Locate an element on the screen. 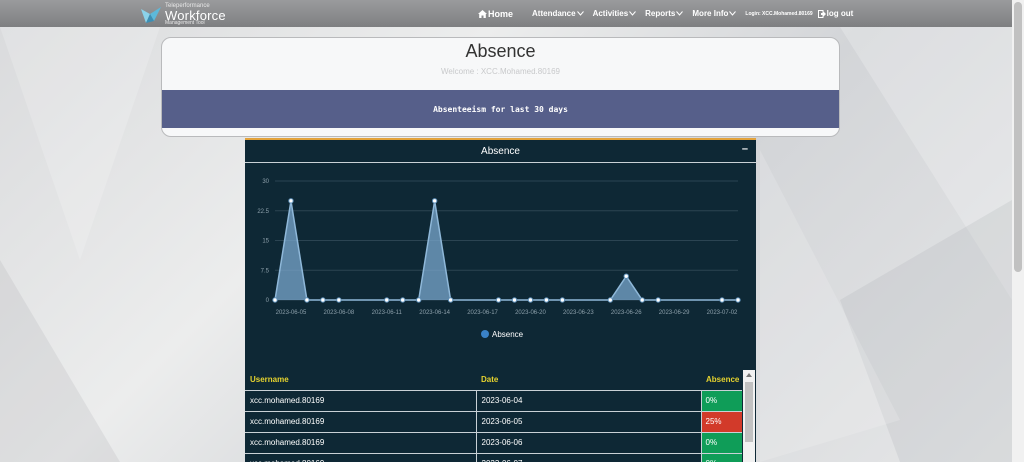  y-tick-label: 7.5 is located at coordinates (265, 271).